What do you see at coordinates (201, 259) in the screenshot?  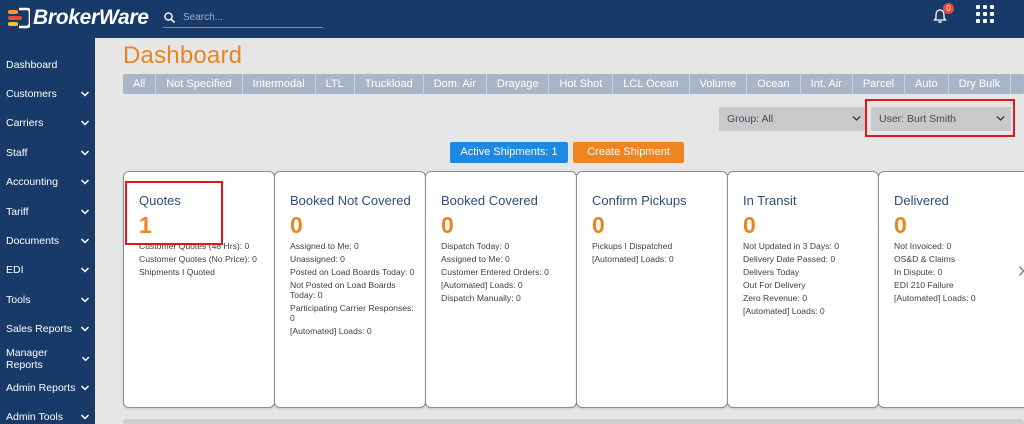 I see `card-line: Customer Quotes (No Price): 0` at bounding box center [201, 259].